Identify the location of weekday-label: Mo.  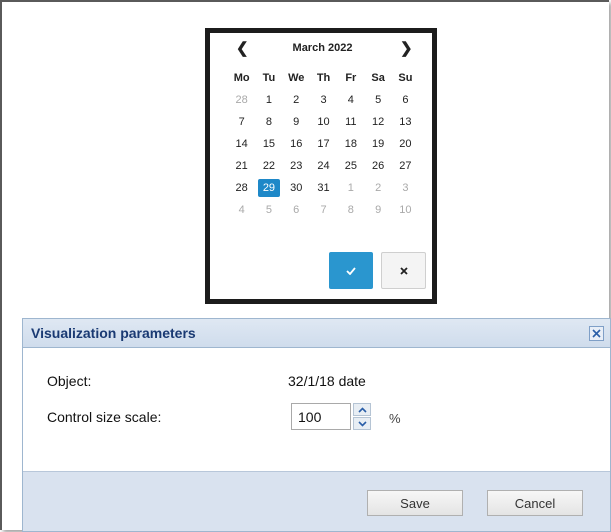
(241, 78).